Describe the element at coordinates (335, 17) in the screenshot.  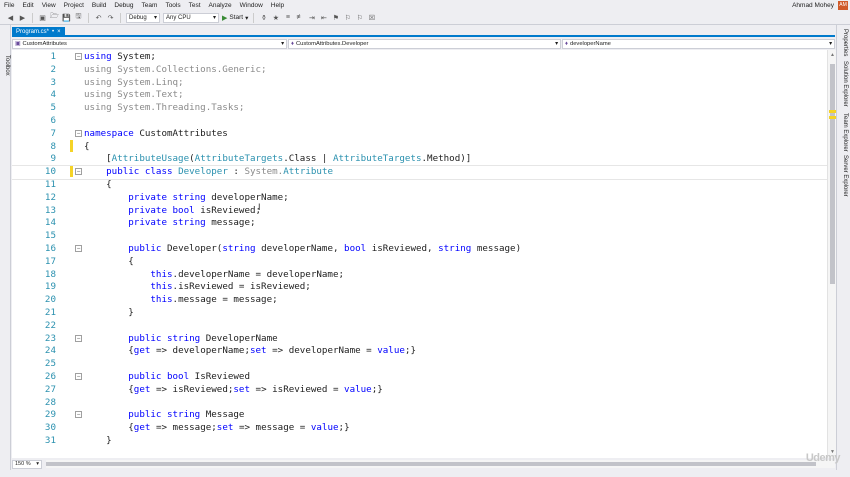
I see `toggle-bookmark-icon: ⚑` at that location.